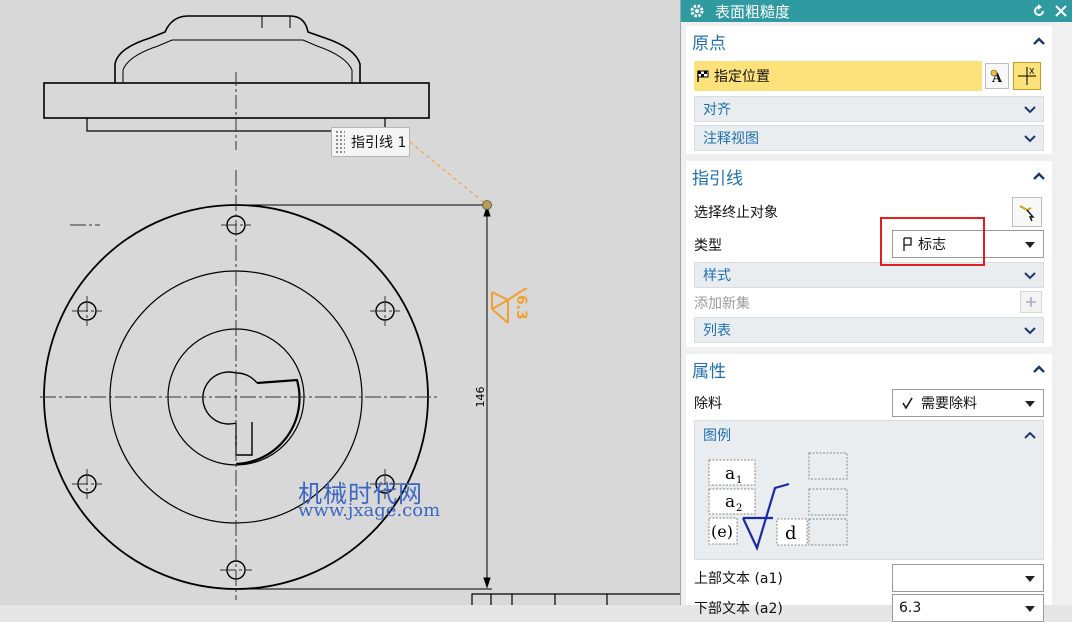 This screenshot has width=1072, height=622. What do you see at coordinates (575, 599) in the screenshot?
I see `bottom-view-partial` at bounding box center [575, 599].